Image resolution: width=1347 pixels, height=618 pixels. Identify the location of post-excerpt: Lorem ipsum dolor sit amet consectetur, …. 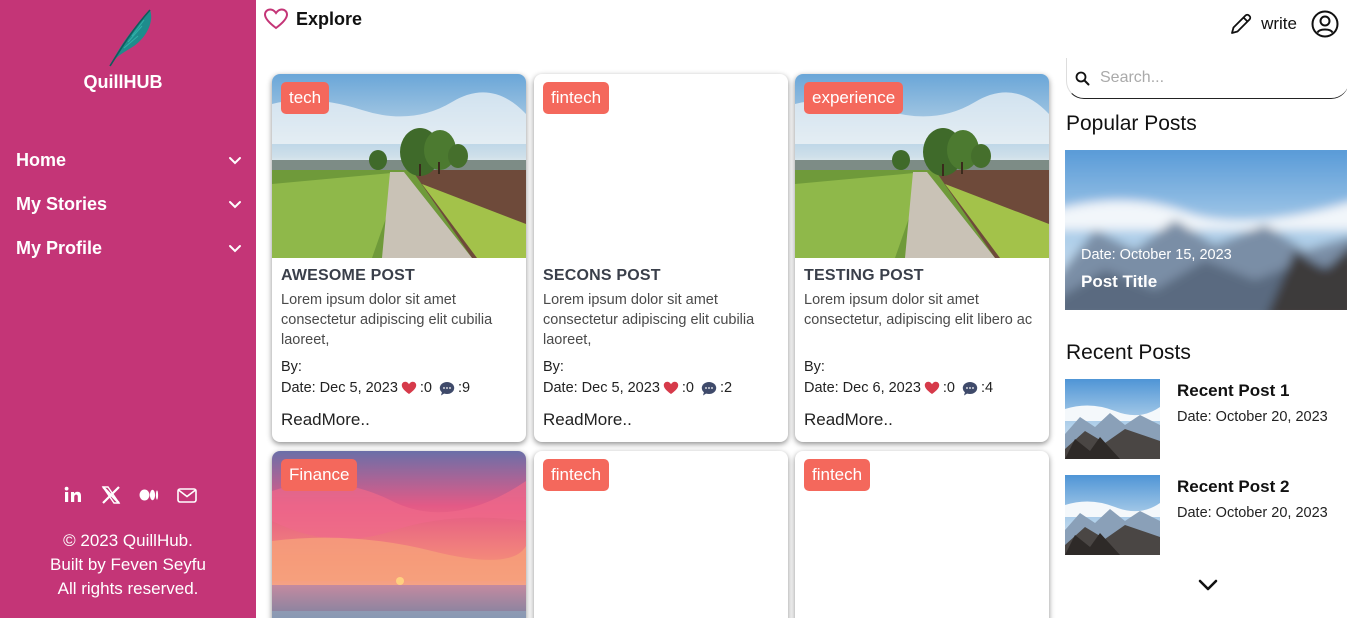
(918, 310).